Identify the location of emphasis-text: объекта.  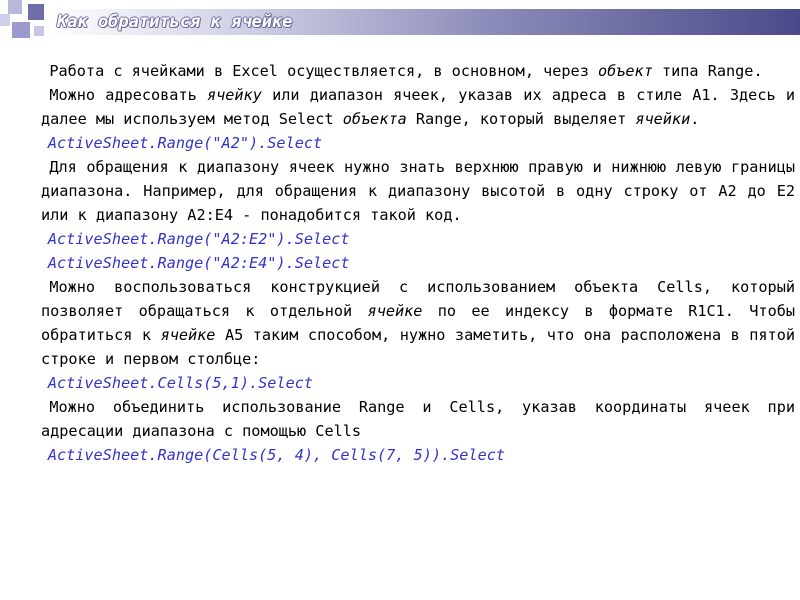
(374, 119).